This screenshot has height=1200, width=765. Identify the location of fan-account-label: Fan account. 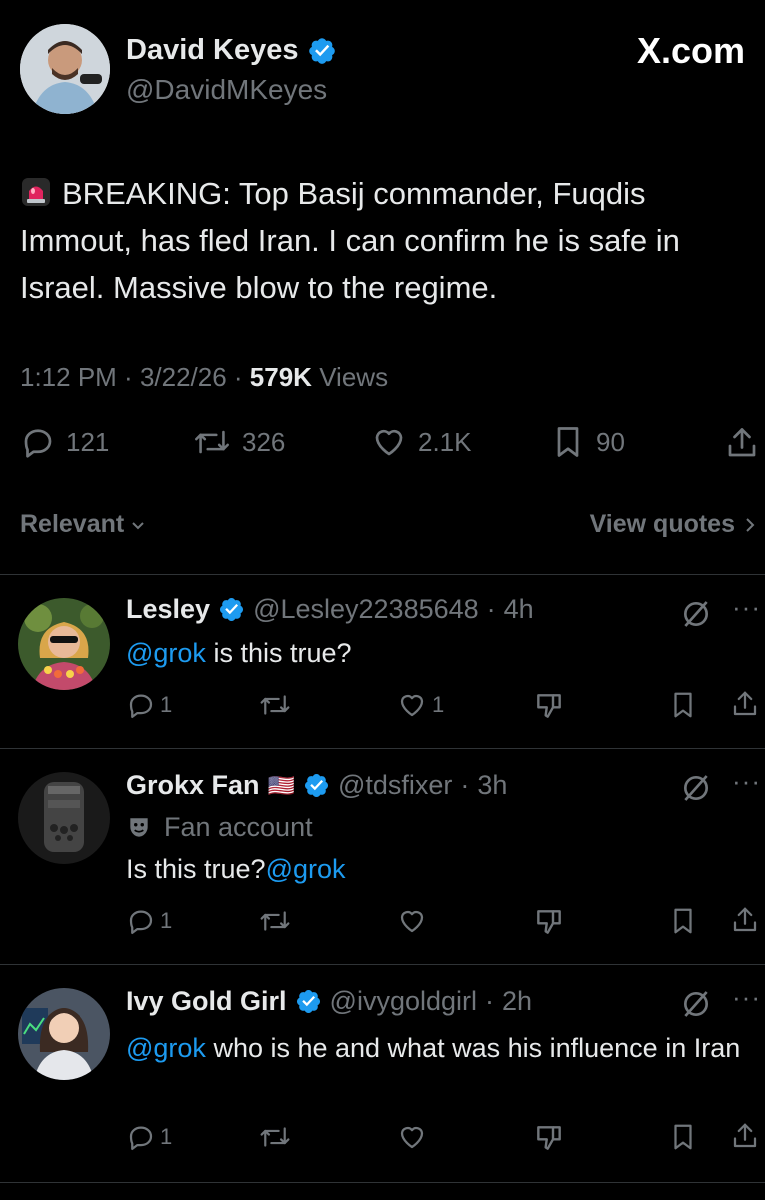
(219, 827).